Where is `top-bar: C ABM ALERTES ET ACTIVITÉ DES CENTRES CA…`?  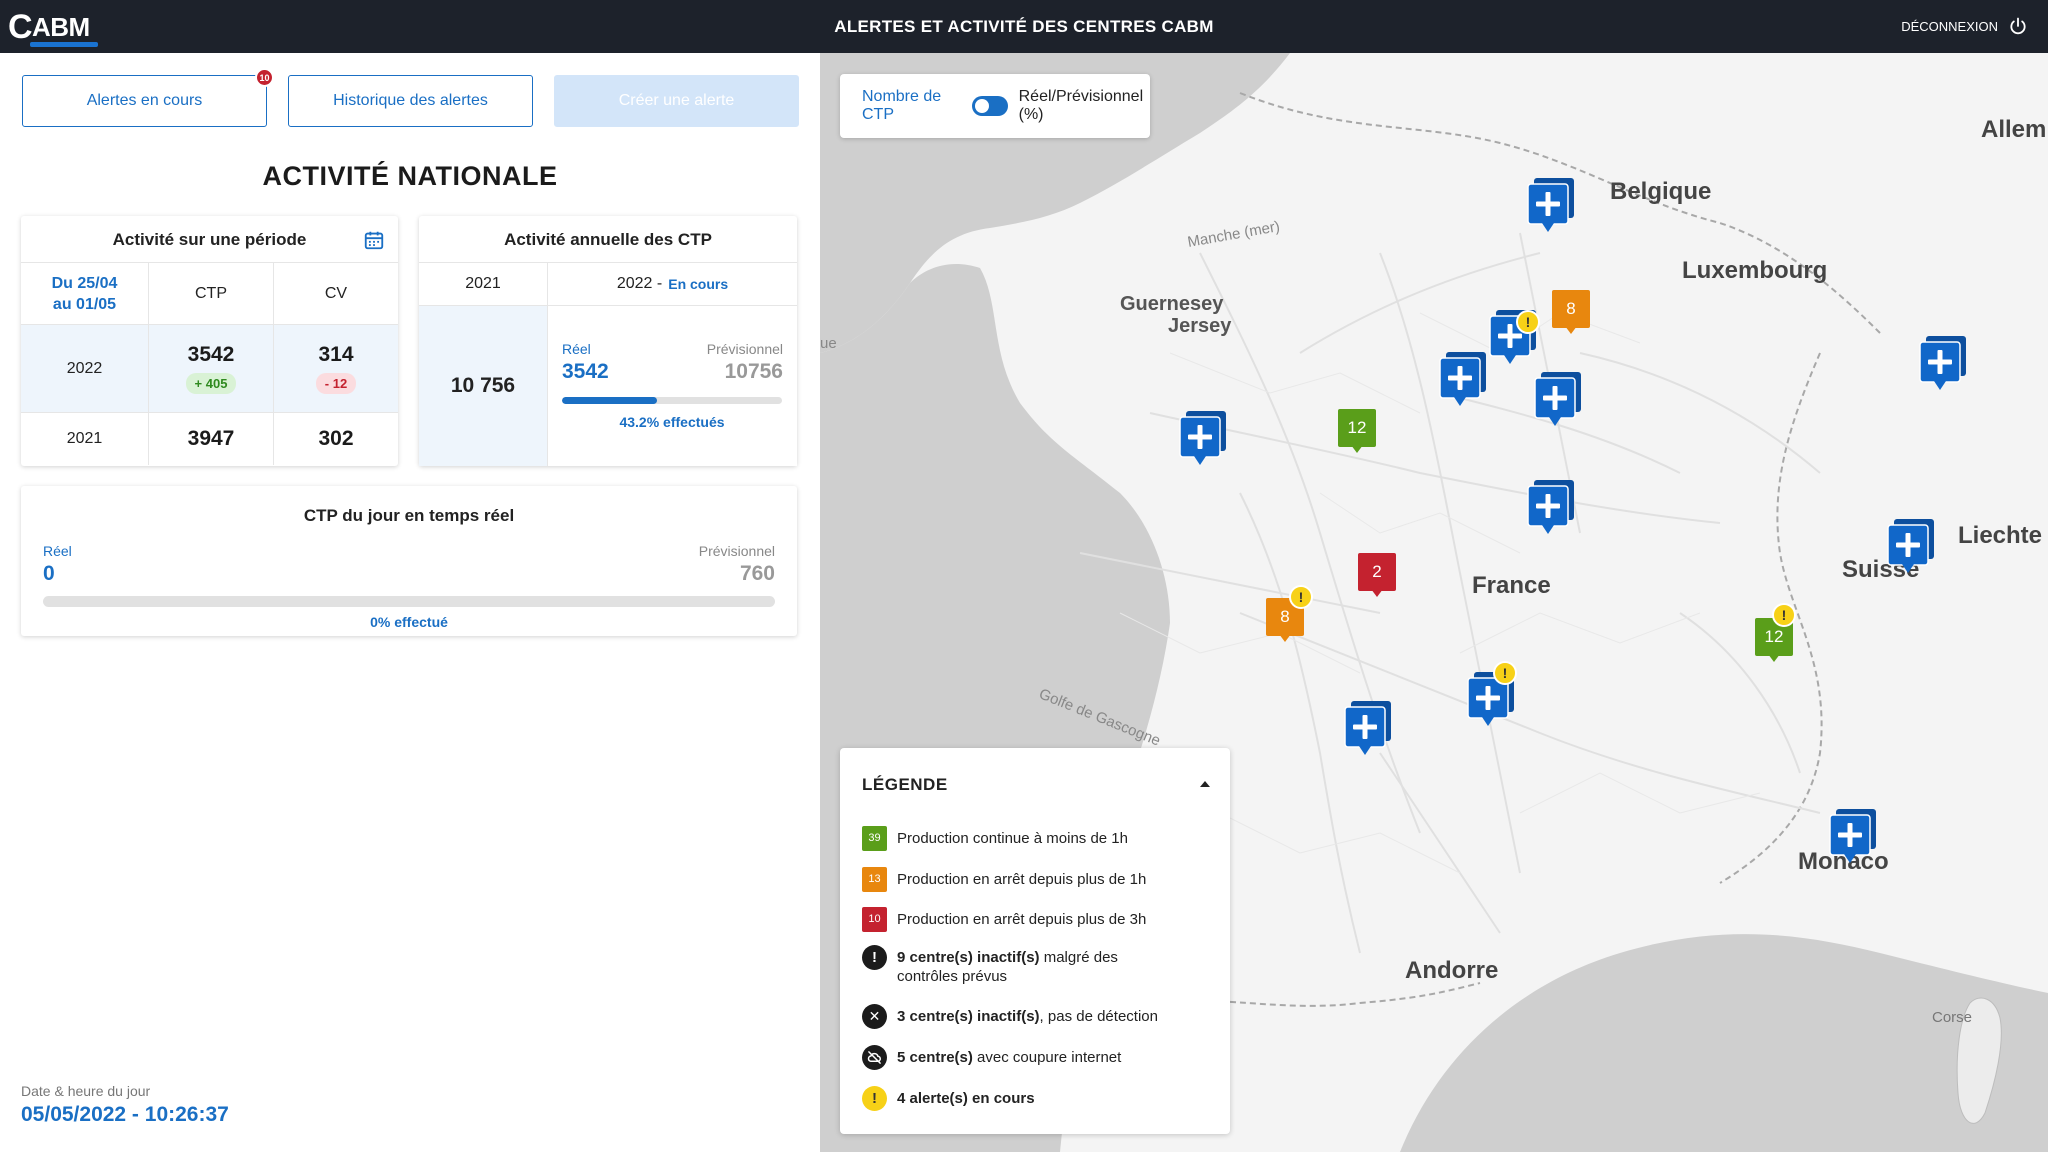 top-bar: C ABM ALERTES ET ACTIVITÉ DES CENTRES CA… is located at coordinates (1024, 26).